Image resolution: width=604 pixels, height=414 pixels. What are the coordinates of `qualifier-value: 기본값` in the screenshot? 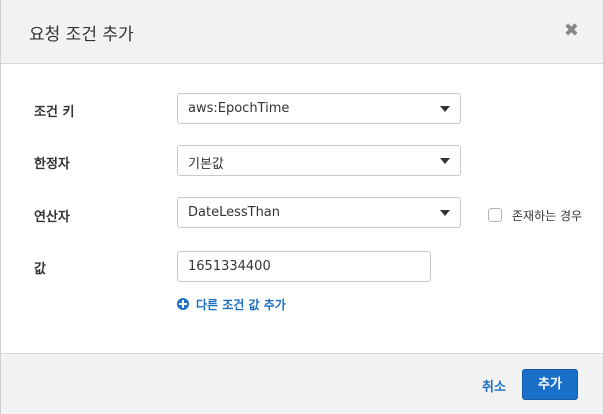 It's located at (206, 164).